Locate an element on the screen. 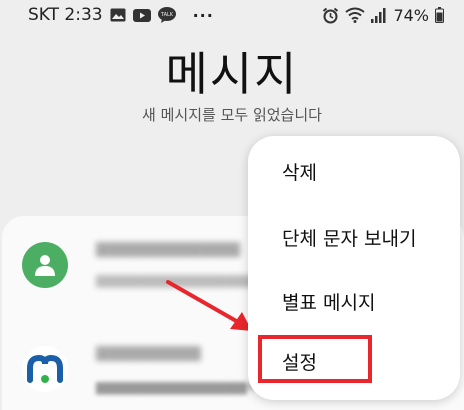 The image size is (464, 410). signal-icon is located at coordinates (379, 15).